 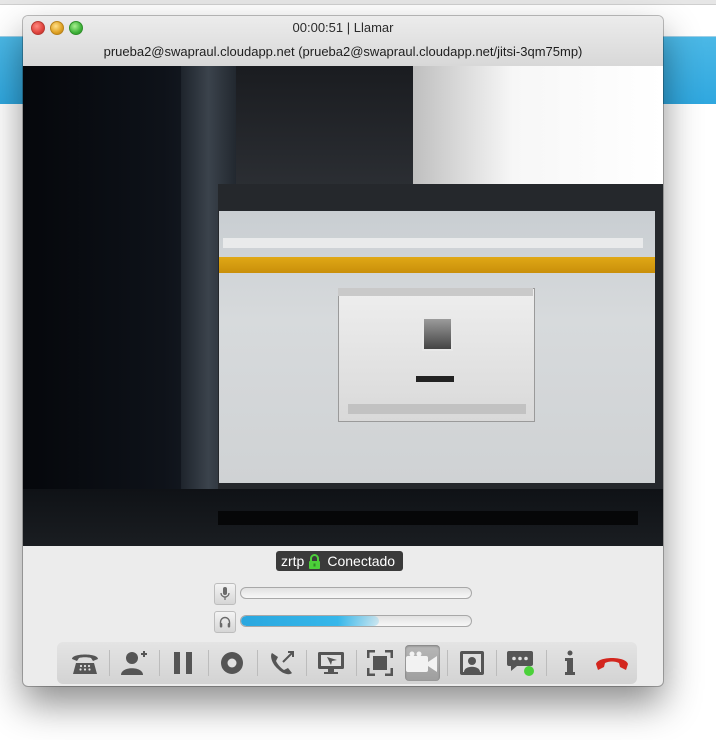 What do you see at coordinates (356, 593) in the screenshot?
I see `microphone-level-meter` at bounding box center [356, 593].